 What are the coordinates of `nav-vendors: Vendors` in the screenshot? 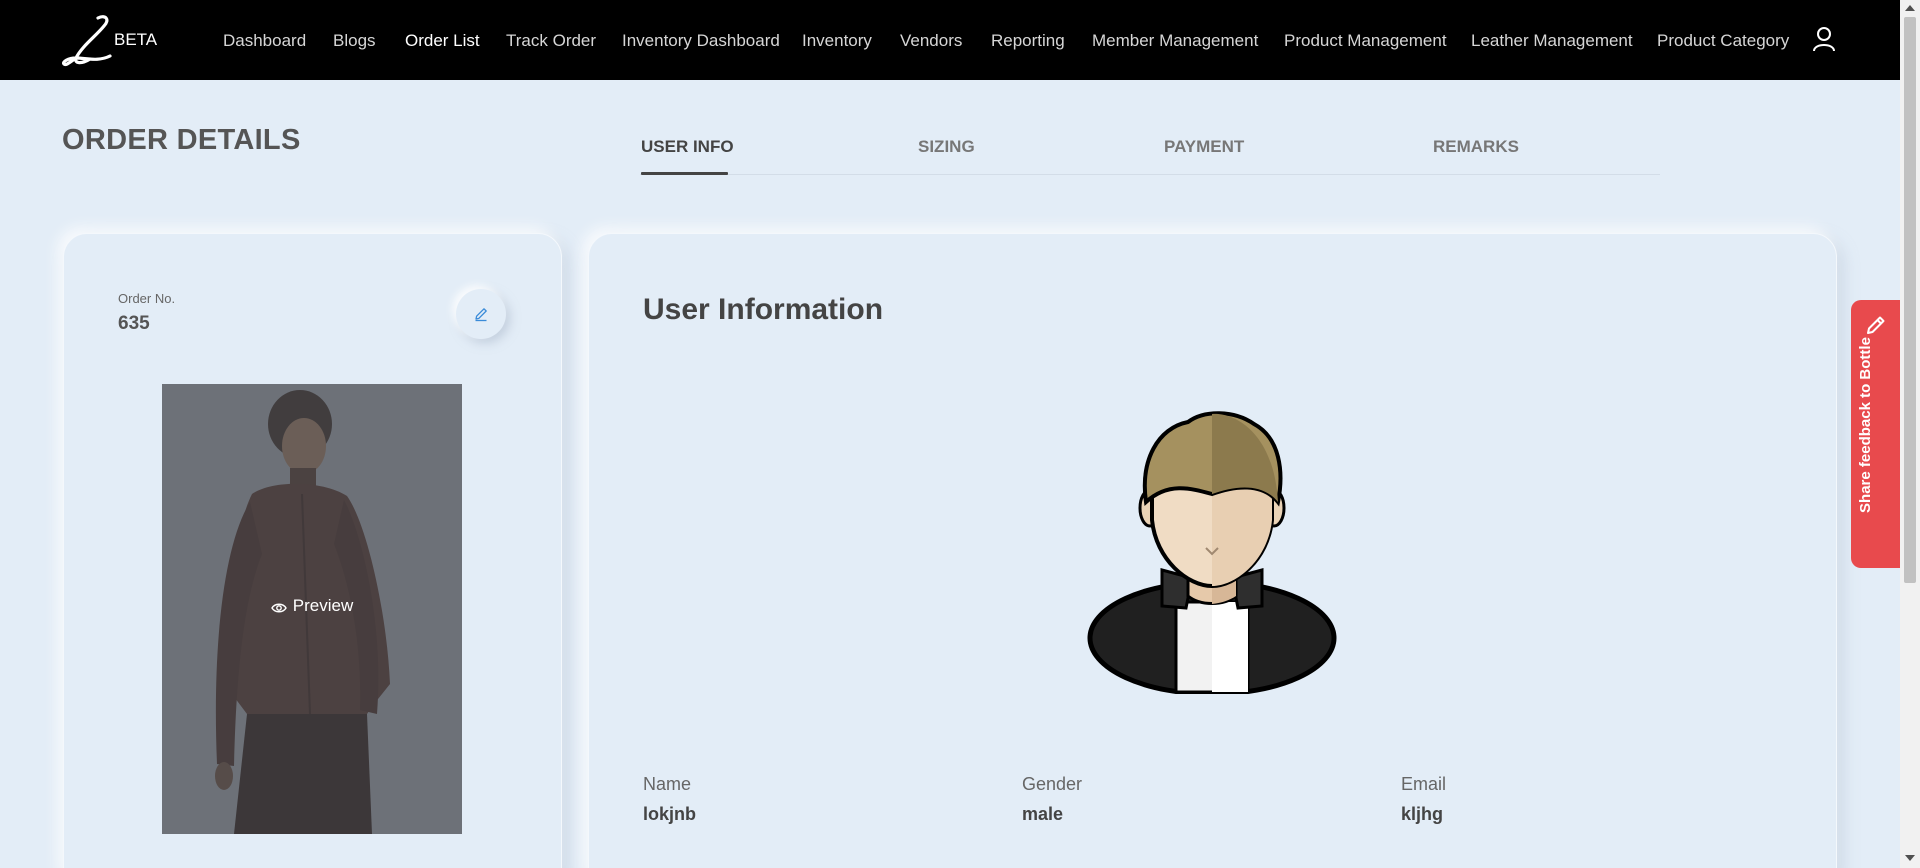 It's located at (931, 41).